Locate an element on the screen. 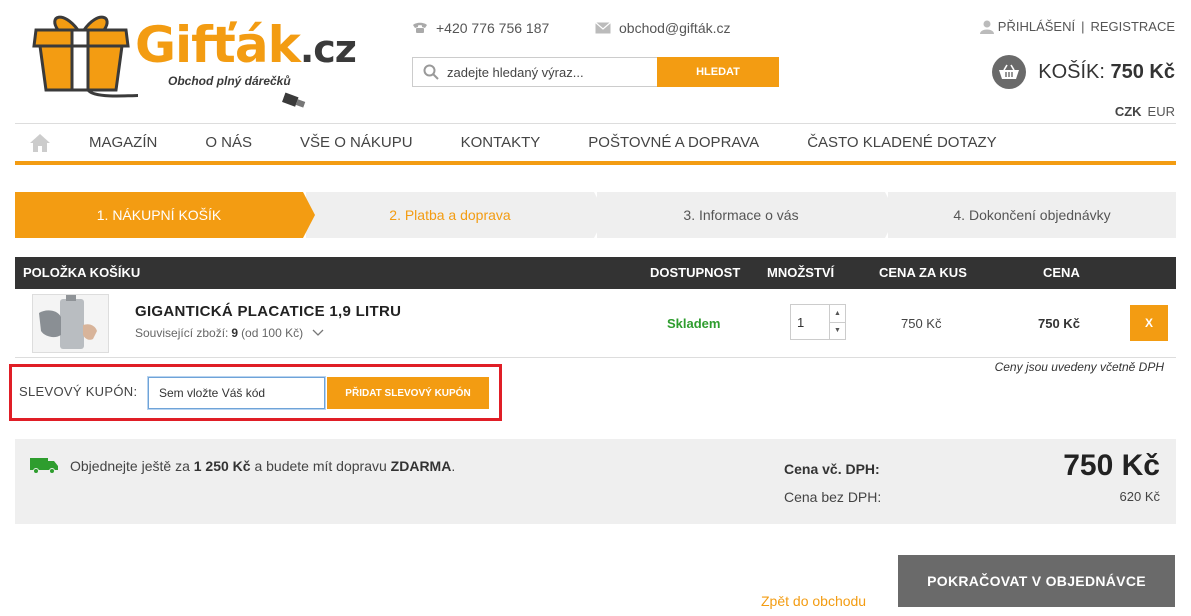 This screenshot has height=616, width=1191. logo-slogan: Obchod plný dárečků is located at coordinates (229, 81).